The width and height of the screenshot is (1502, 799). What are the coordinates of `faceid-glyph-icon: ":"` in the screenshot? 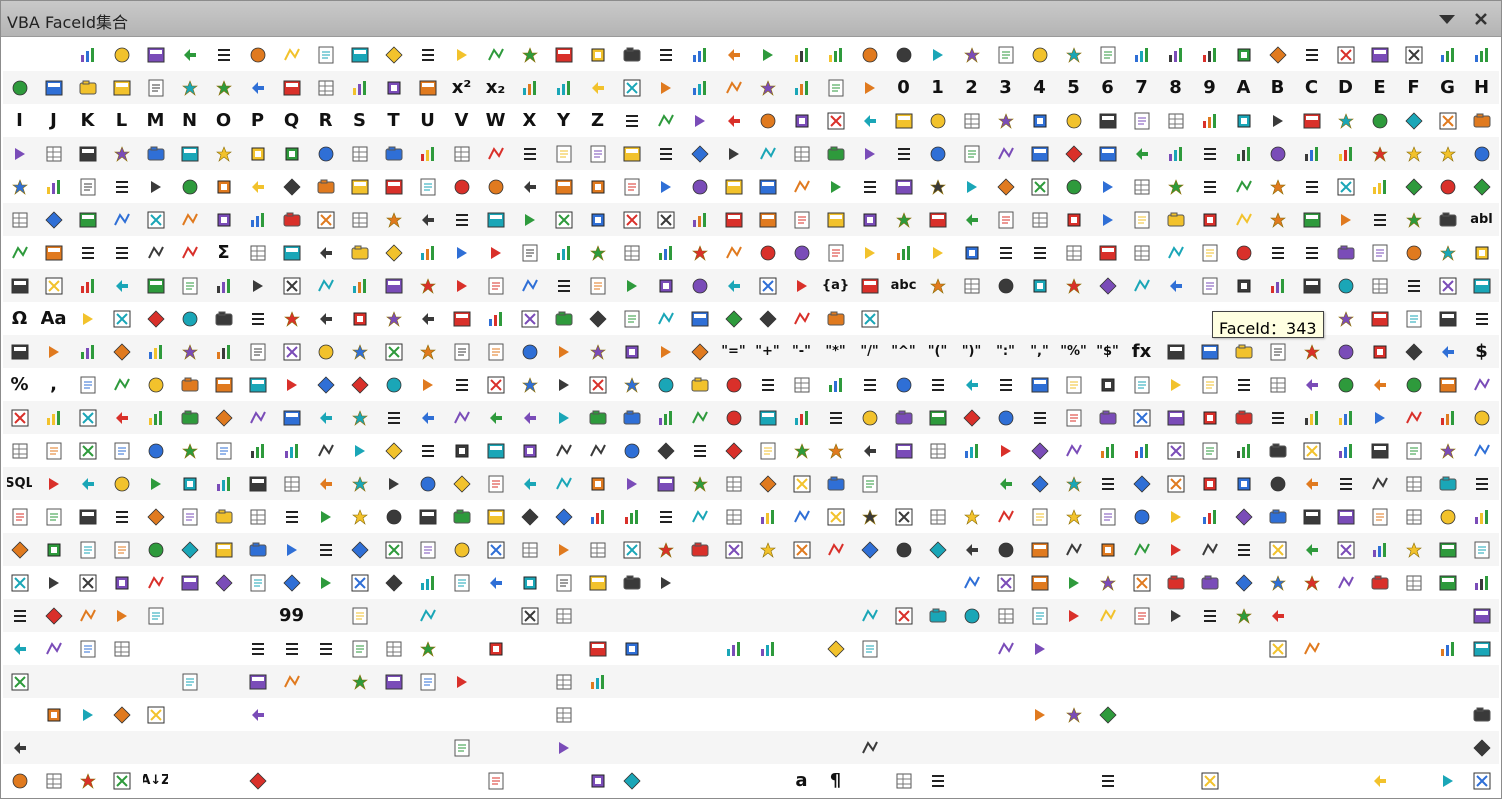 It's located at (1005, 351).